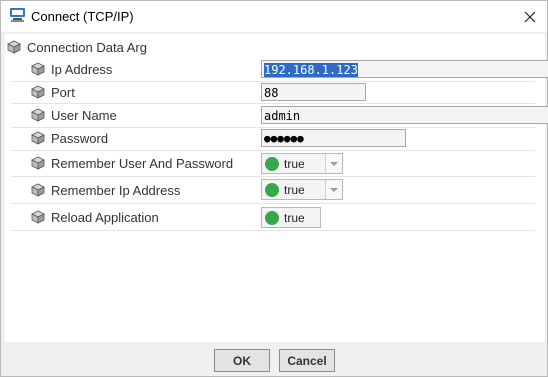 The height and width of the screenshot is (377, 548). I want to click on ip-address-input: 192.168.1.123, so click(404, 69).